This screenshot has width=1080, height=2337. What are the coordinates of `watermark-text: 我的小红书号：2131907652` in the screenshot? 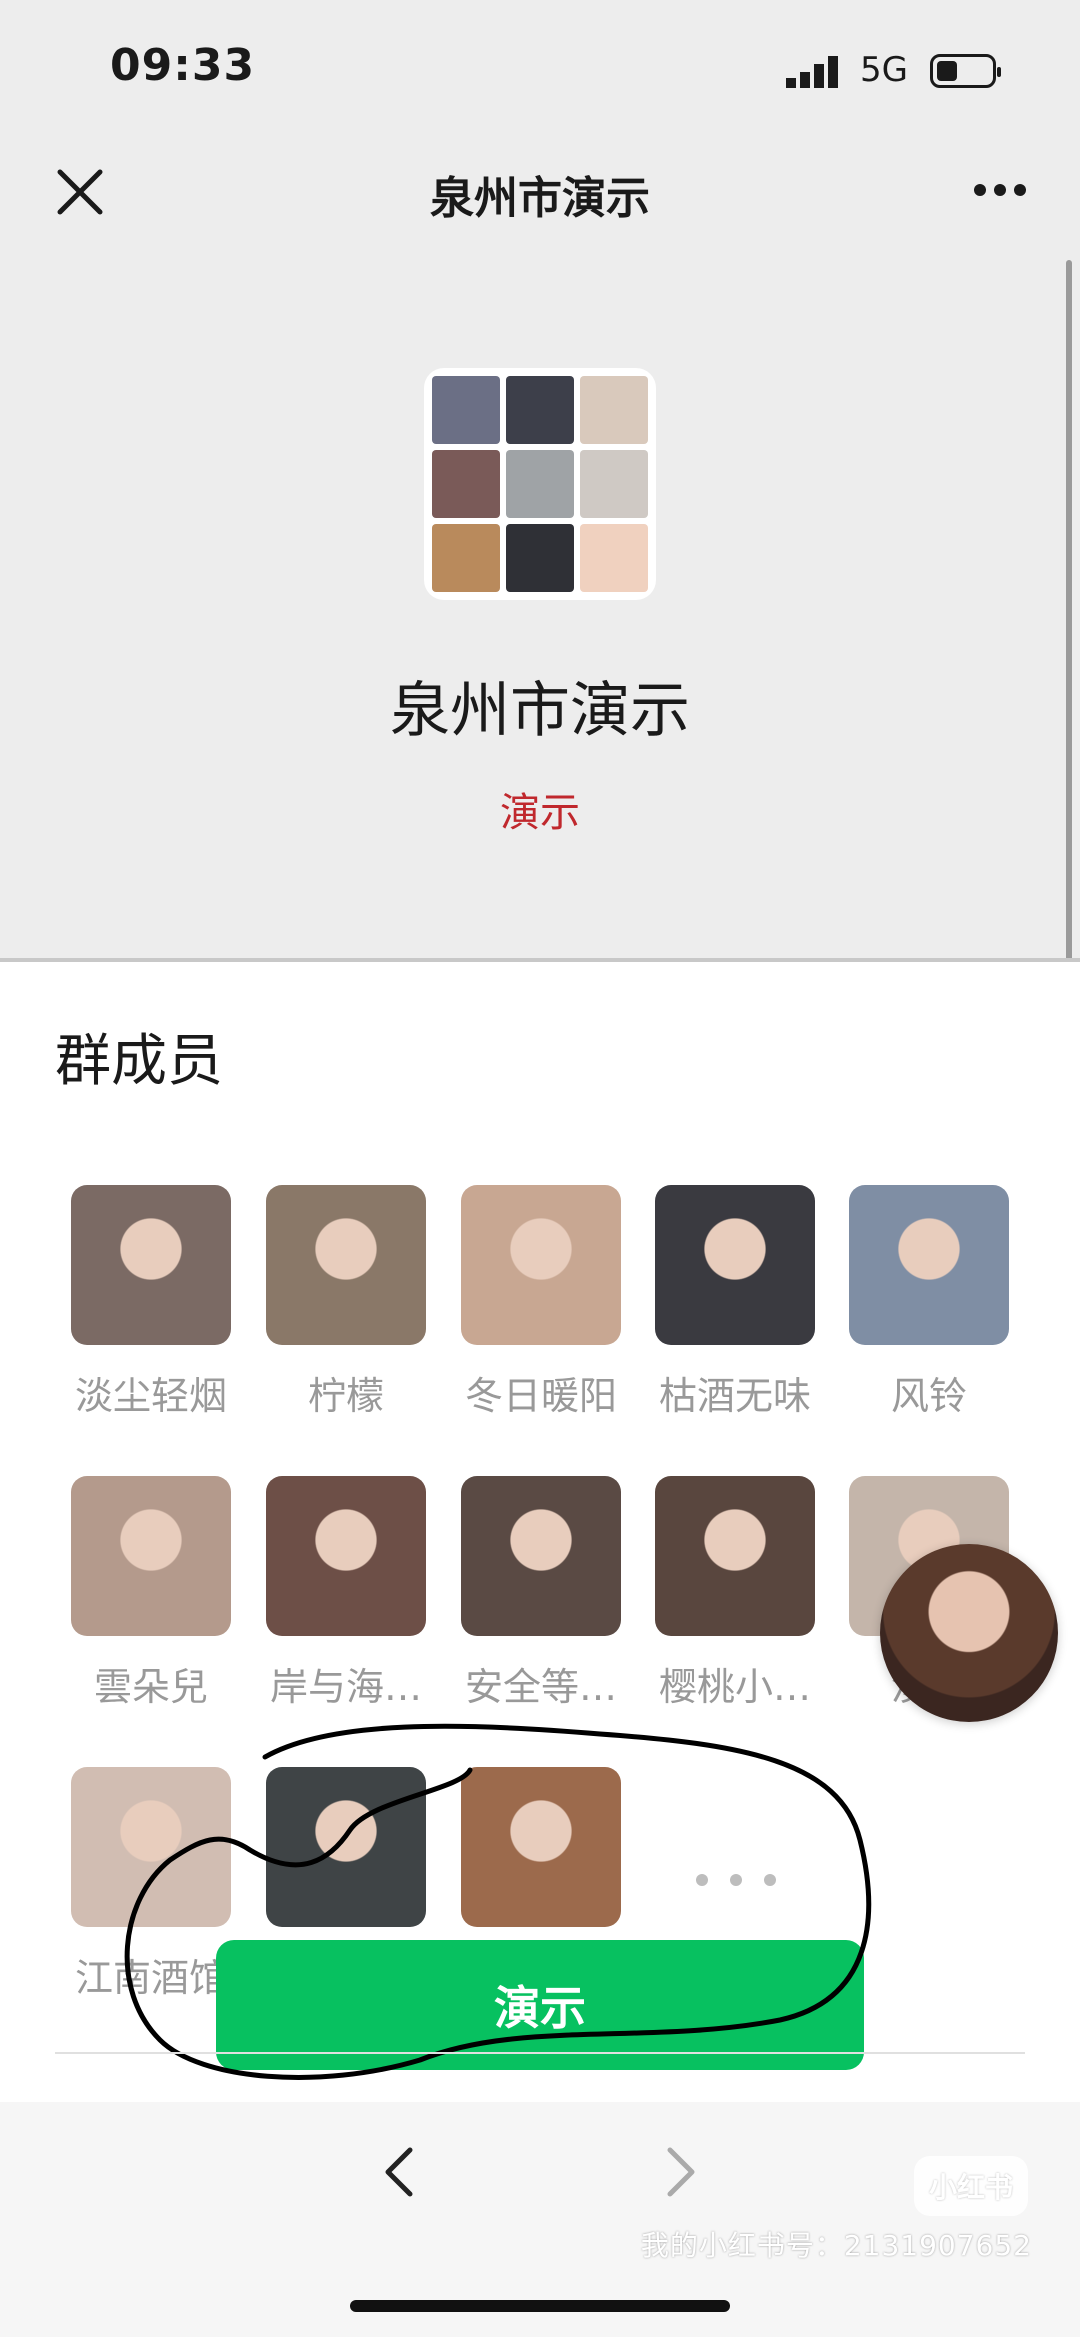 It's located at (836, 2245).